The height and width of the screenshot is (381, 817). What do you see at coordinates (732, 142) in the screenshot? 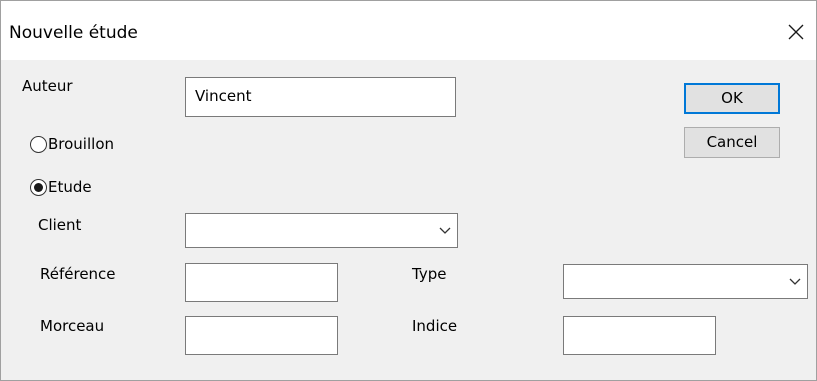
I see `cancel-button: Cancel` at bounding box center [732, 142].